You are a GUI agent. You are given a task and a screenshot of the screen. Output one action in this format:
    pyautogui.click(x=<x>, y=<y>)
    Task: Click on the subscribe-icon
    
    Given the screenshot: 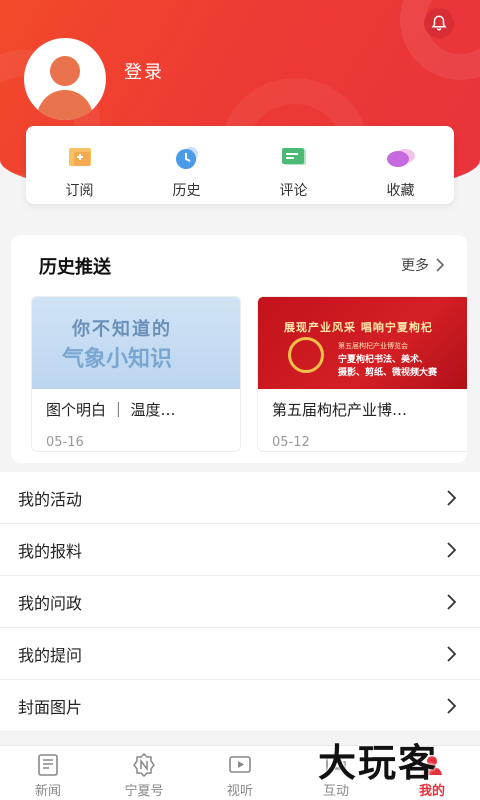 What is the action you would take?
    pyautogui.click(x=79, y=157)
    